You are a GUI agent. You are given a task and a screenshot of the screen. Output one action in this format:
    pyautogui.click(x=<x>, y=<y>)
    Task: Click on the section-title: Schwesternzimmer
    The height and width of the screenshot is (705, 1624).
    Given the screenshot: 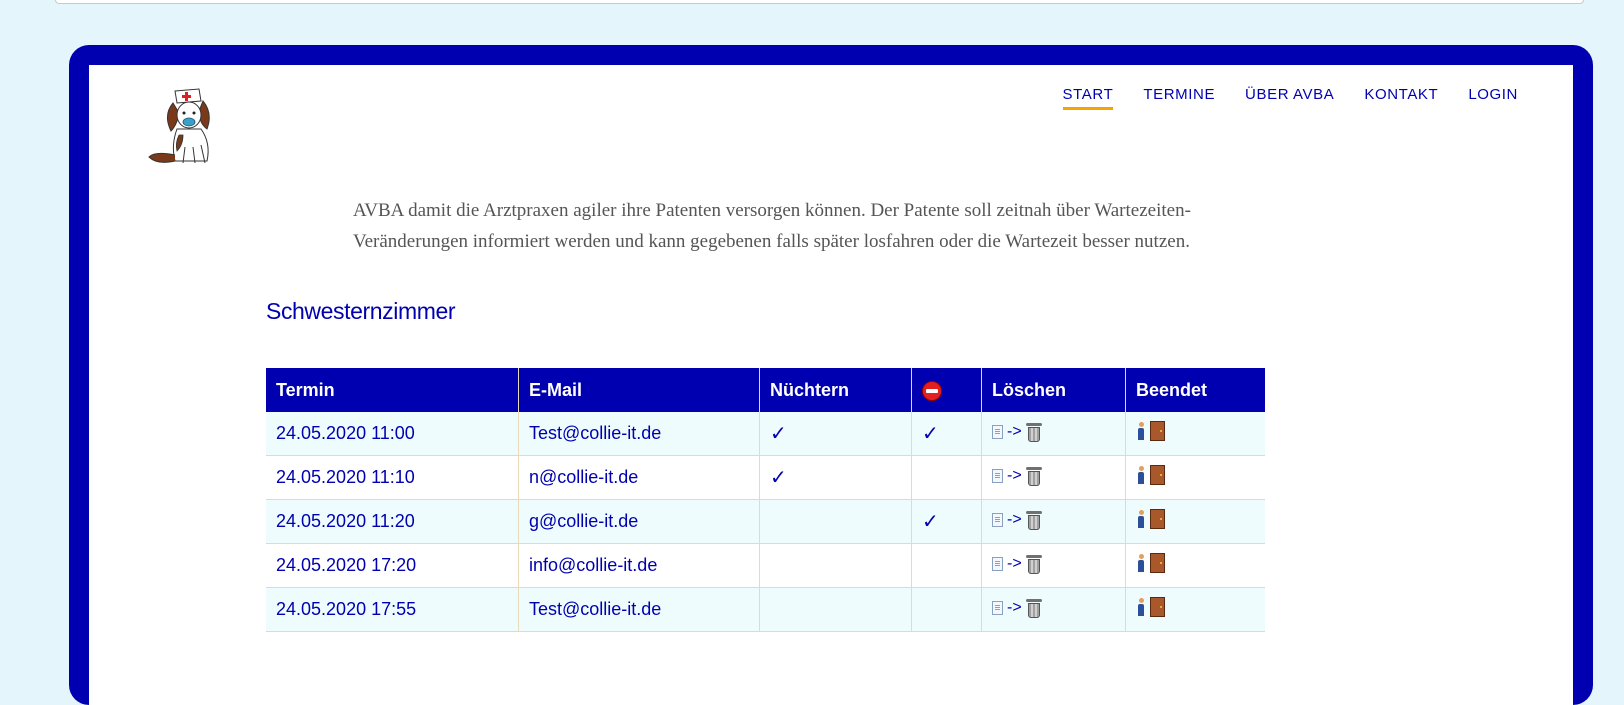 What is the action you would take?
    pyautogui.click(x=361, y=311)
    